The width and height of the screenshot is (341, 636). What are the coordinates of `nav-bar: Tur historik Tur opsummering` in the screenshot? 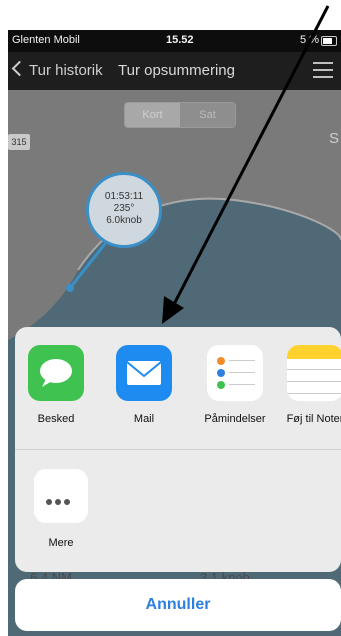 It's located at (174, 71).